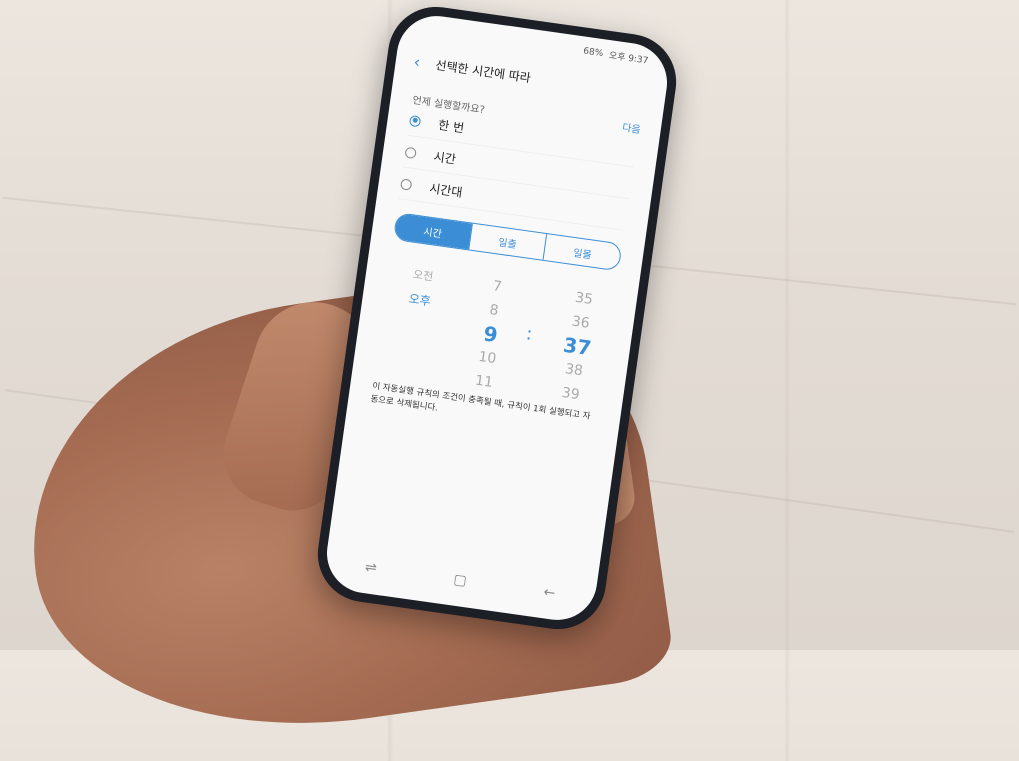  Describe the element at coordinates (582, 252) in the screenshot. I see `segment-sunset: 일몰` at that location.